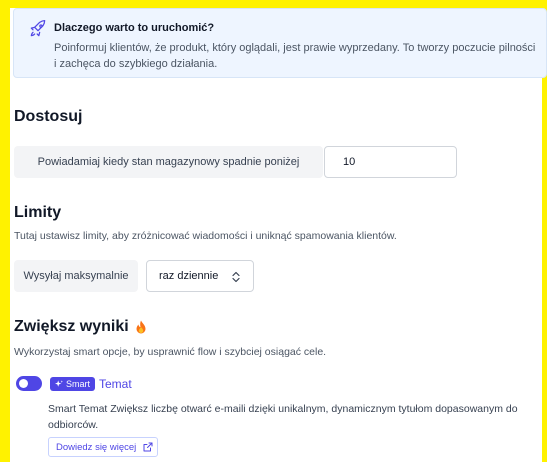 Image resolution: width=547 pixels, height=462 pixels. I want to click on external-link-icon, so click(148, 447).